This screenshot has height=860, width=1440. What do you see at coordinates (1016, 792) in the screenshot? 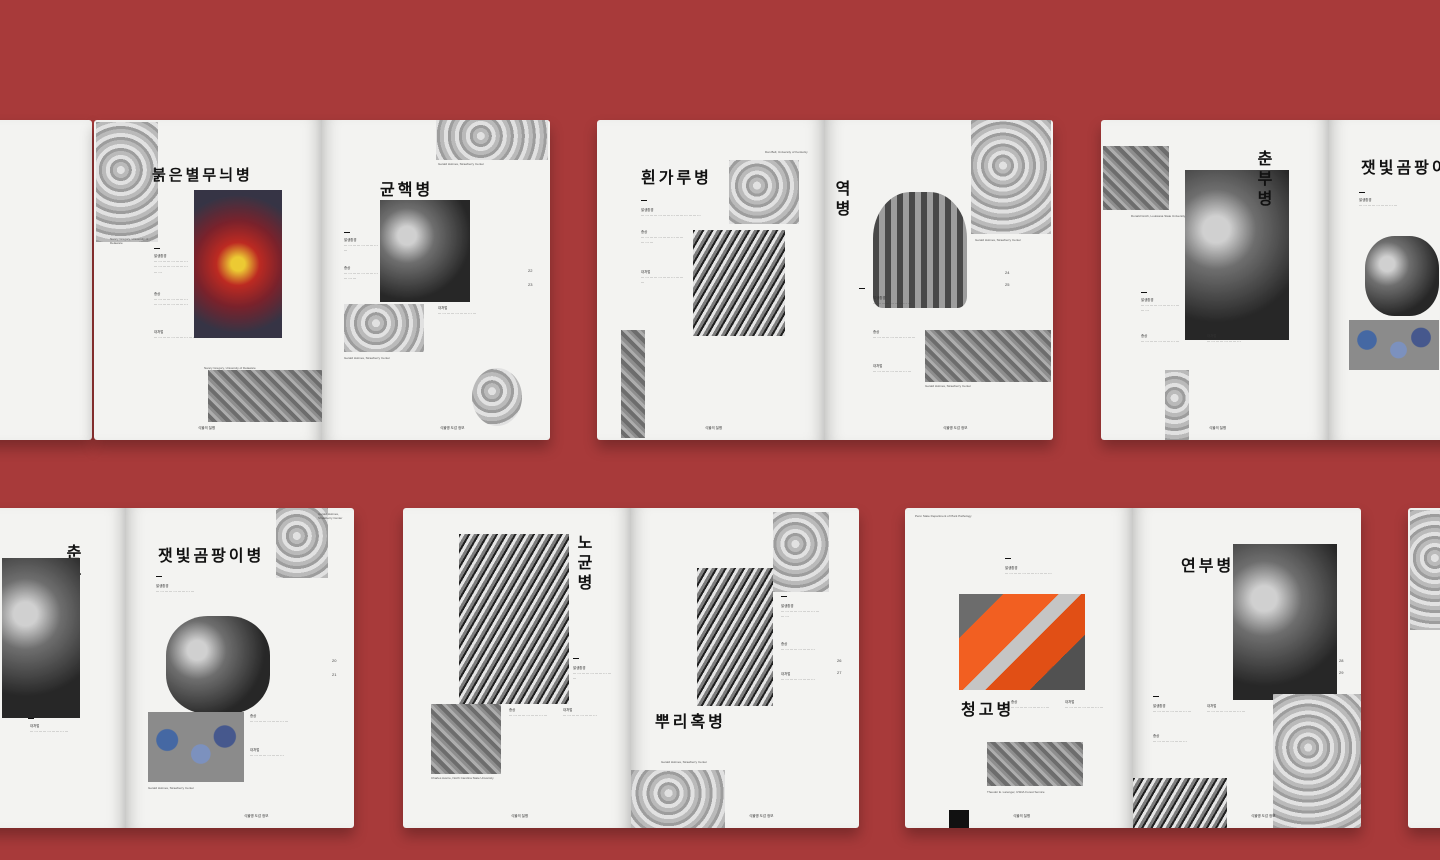
I see `photo-caption: Theodor E. Larenger, USDA Forest Service` at bounding box center [1016, 792].